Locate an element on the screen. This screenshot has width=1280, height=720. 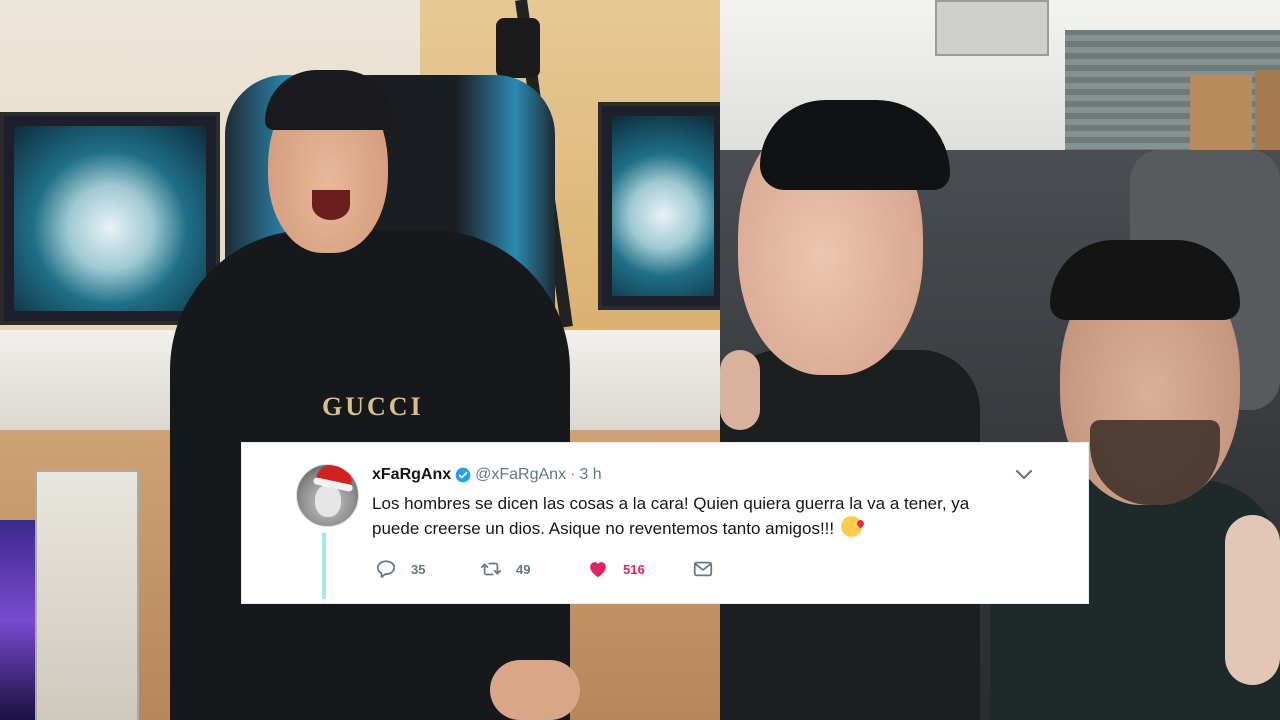
user-handle: @xFaRgAnx is located at coordinates (520, 475).